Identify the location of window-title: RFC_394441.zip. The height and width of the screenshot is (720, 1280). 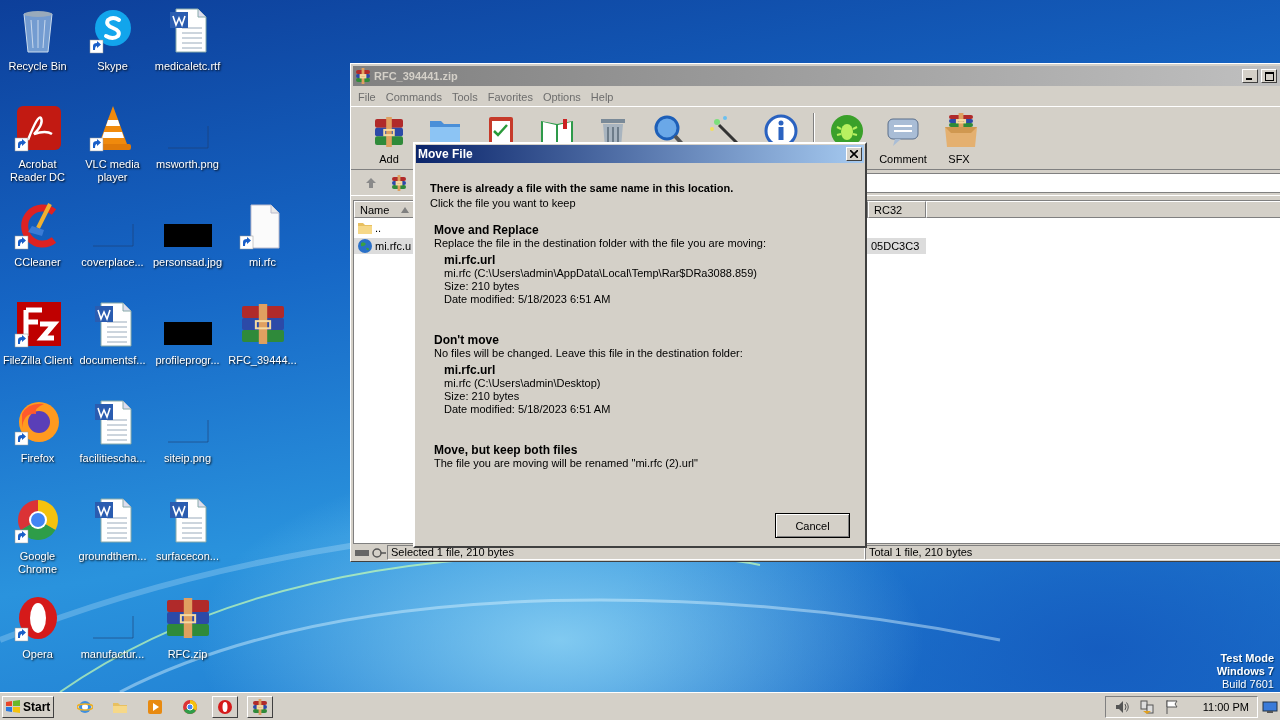
(416, 76).